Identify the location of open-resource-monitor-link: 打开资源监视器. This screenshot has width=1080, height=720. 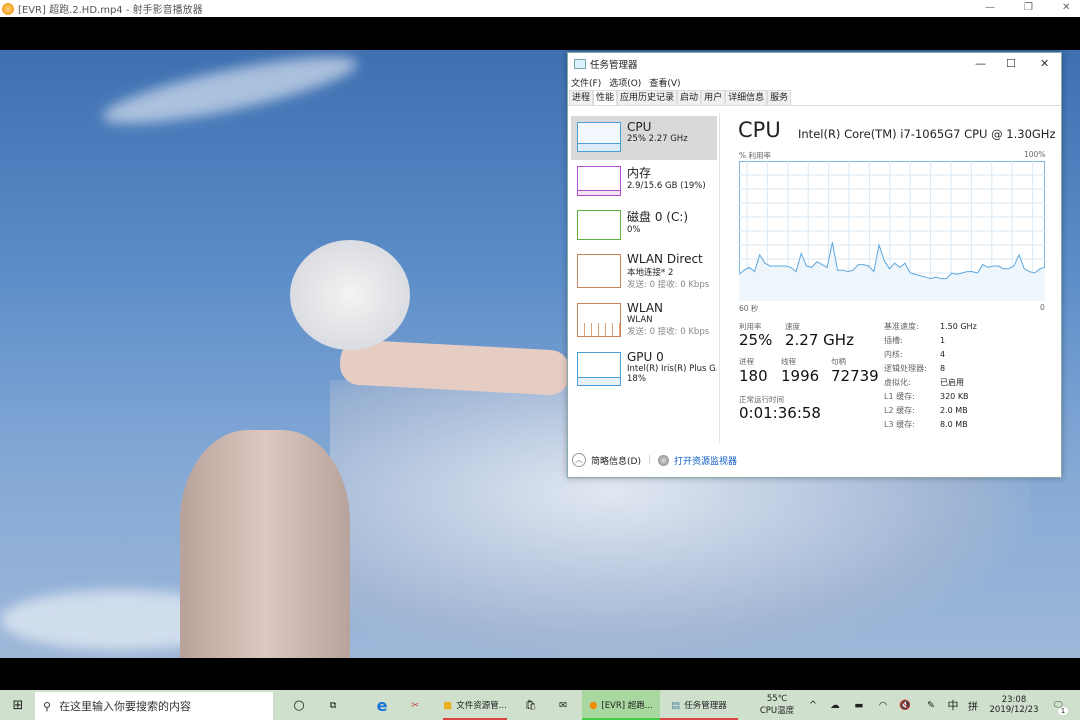
(705, 460).